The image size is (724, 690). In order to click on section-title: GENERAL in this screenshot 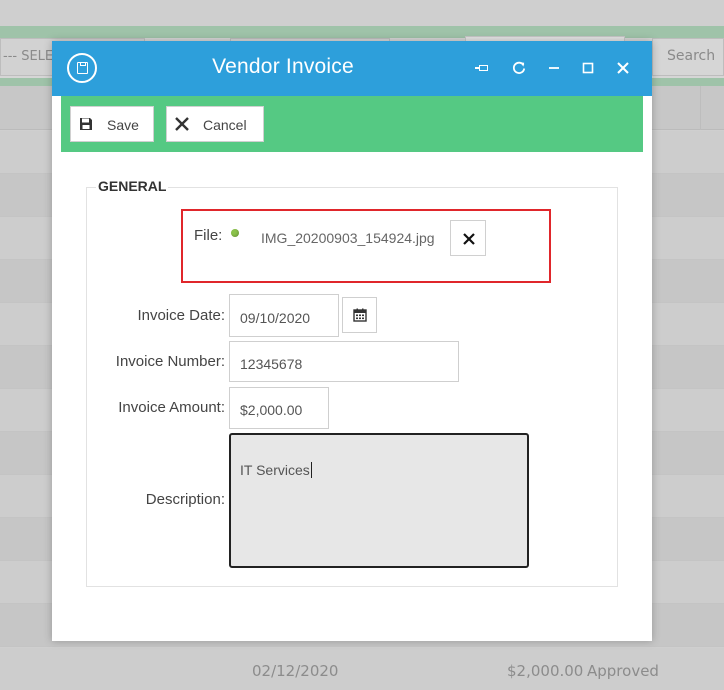, I will do `click(132, 186)`.